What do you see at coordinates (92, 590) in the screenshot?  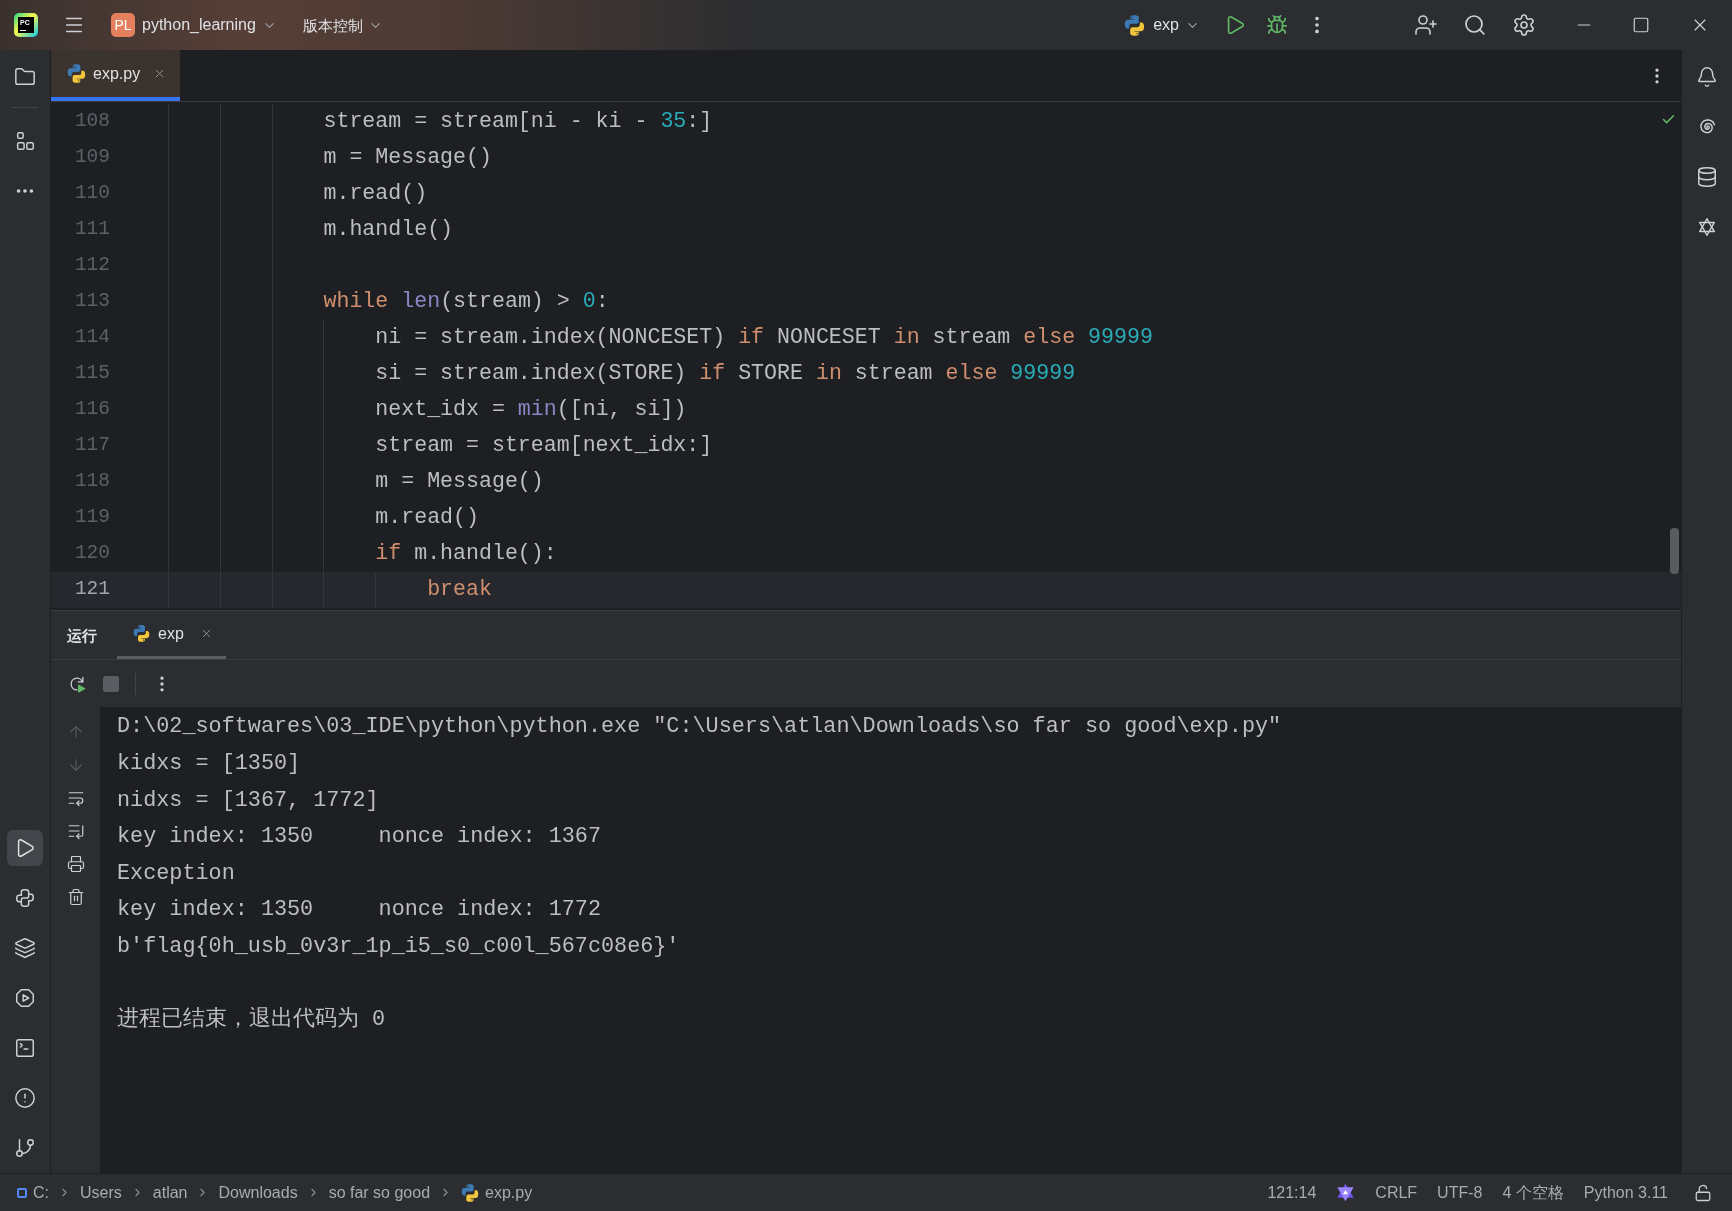 I see `line-number: 121` at bounding box center [92, 590].